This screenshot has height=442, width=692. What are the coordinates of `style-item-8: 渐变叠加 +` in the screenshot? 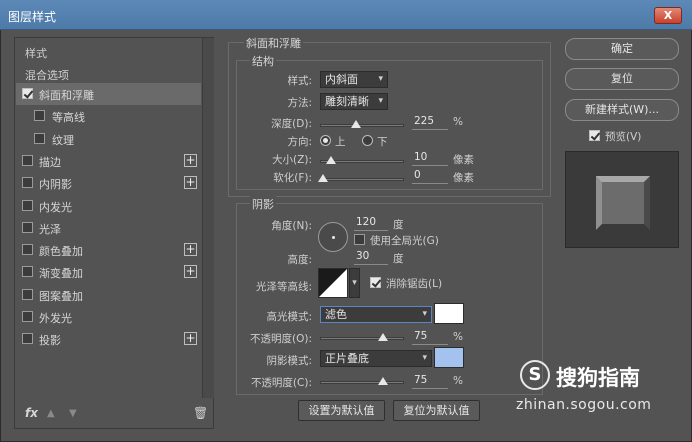 It's located at (108, 272).